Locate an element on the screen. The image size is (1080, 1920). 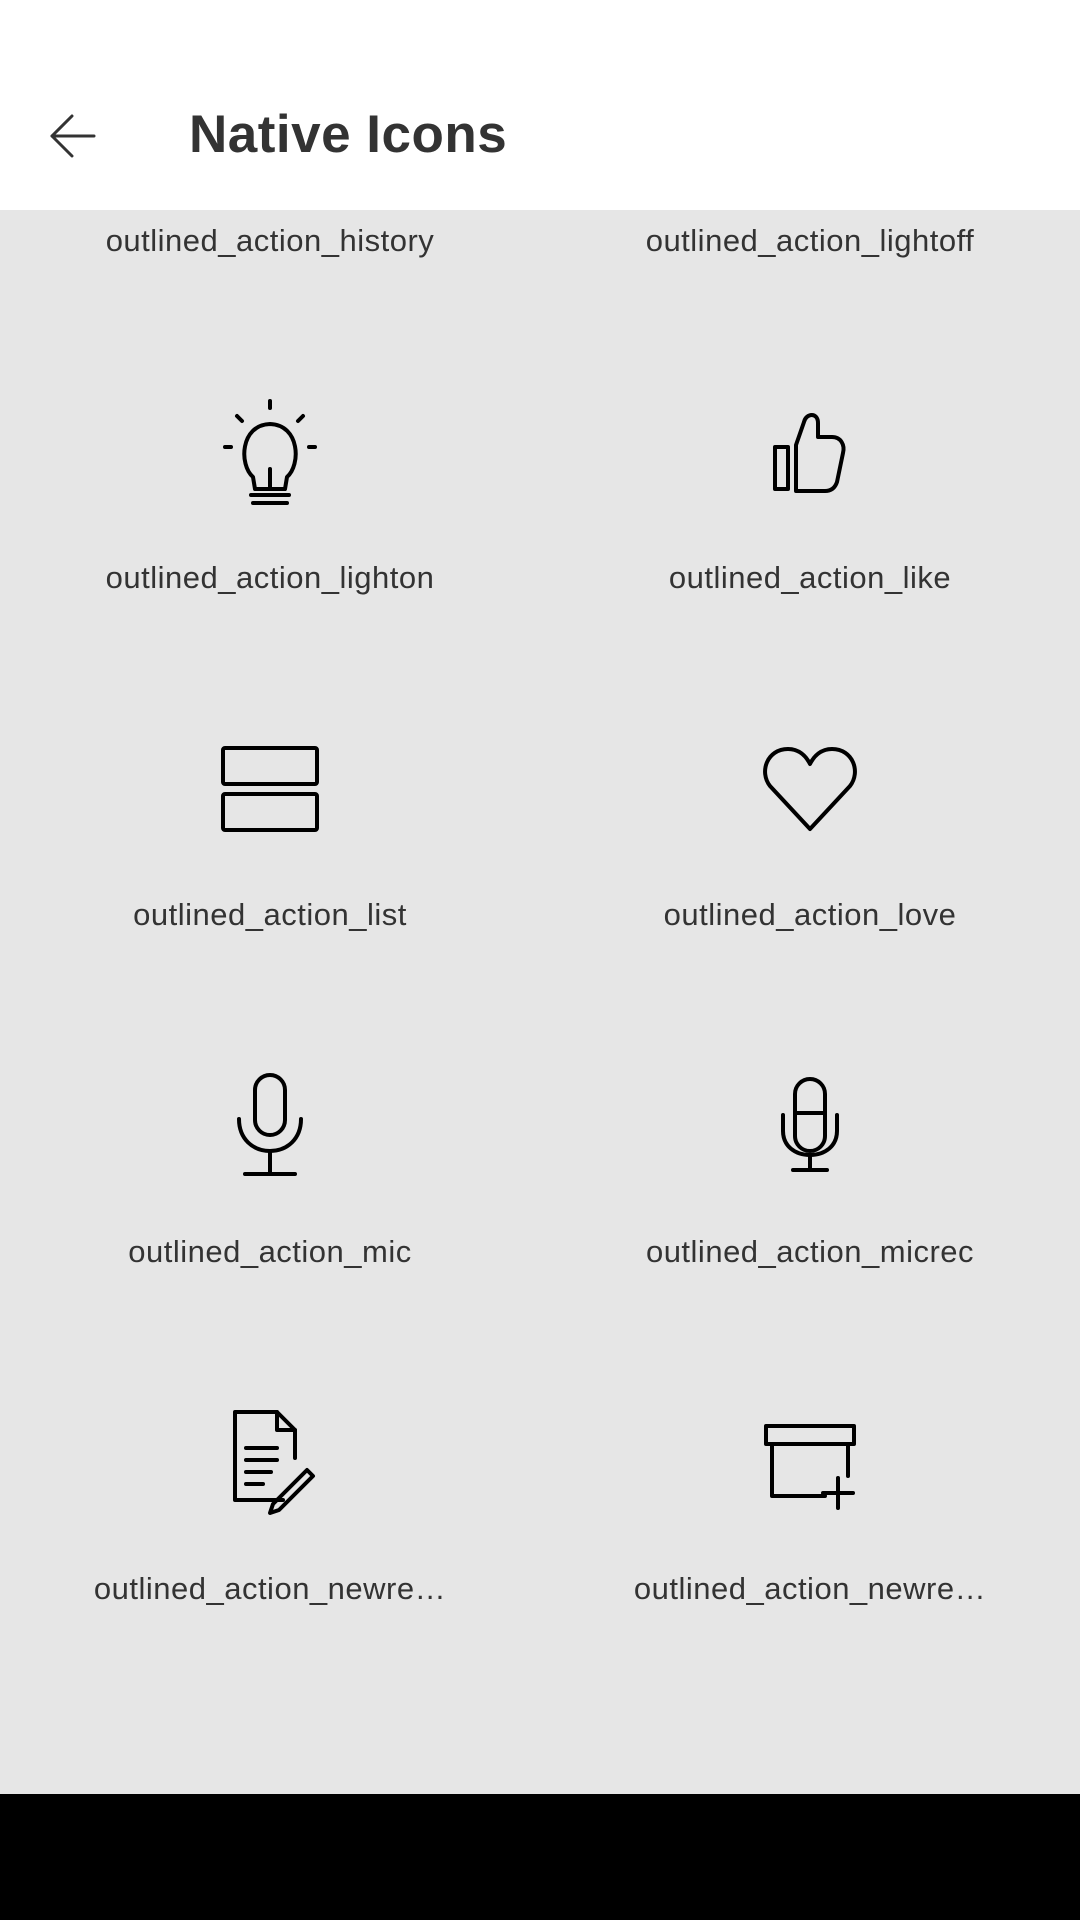
icon-label: outlined_action_history is located at coordinates (270, 240).